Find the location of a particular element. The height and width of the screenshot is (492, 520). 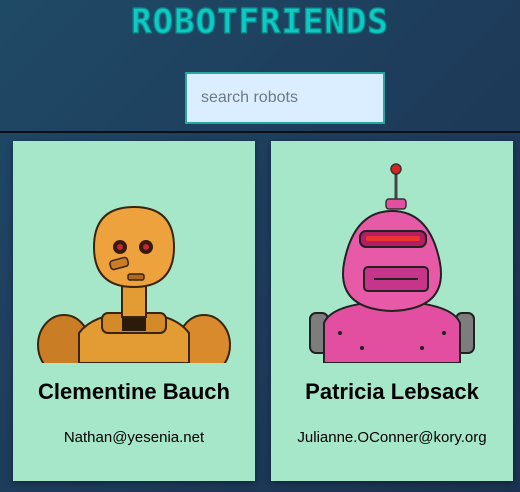

robot-email: Nathan@yesenia.net is located at coordinates (134, 437).